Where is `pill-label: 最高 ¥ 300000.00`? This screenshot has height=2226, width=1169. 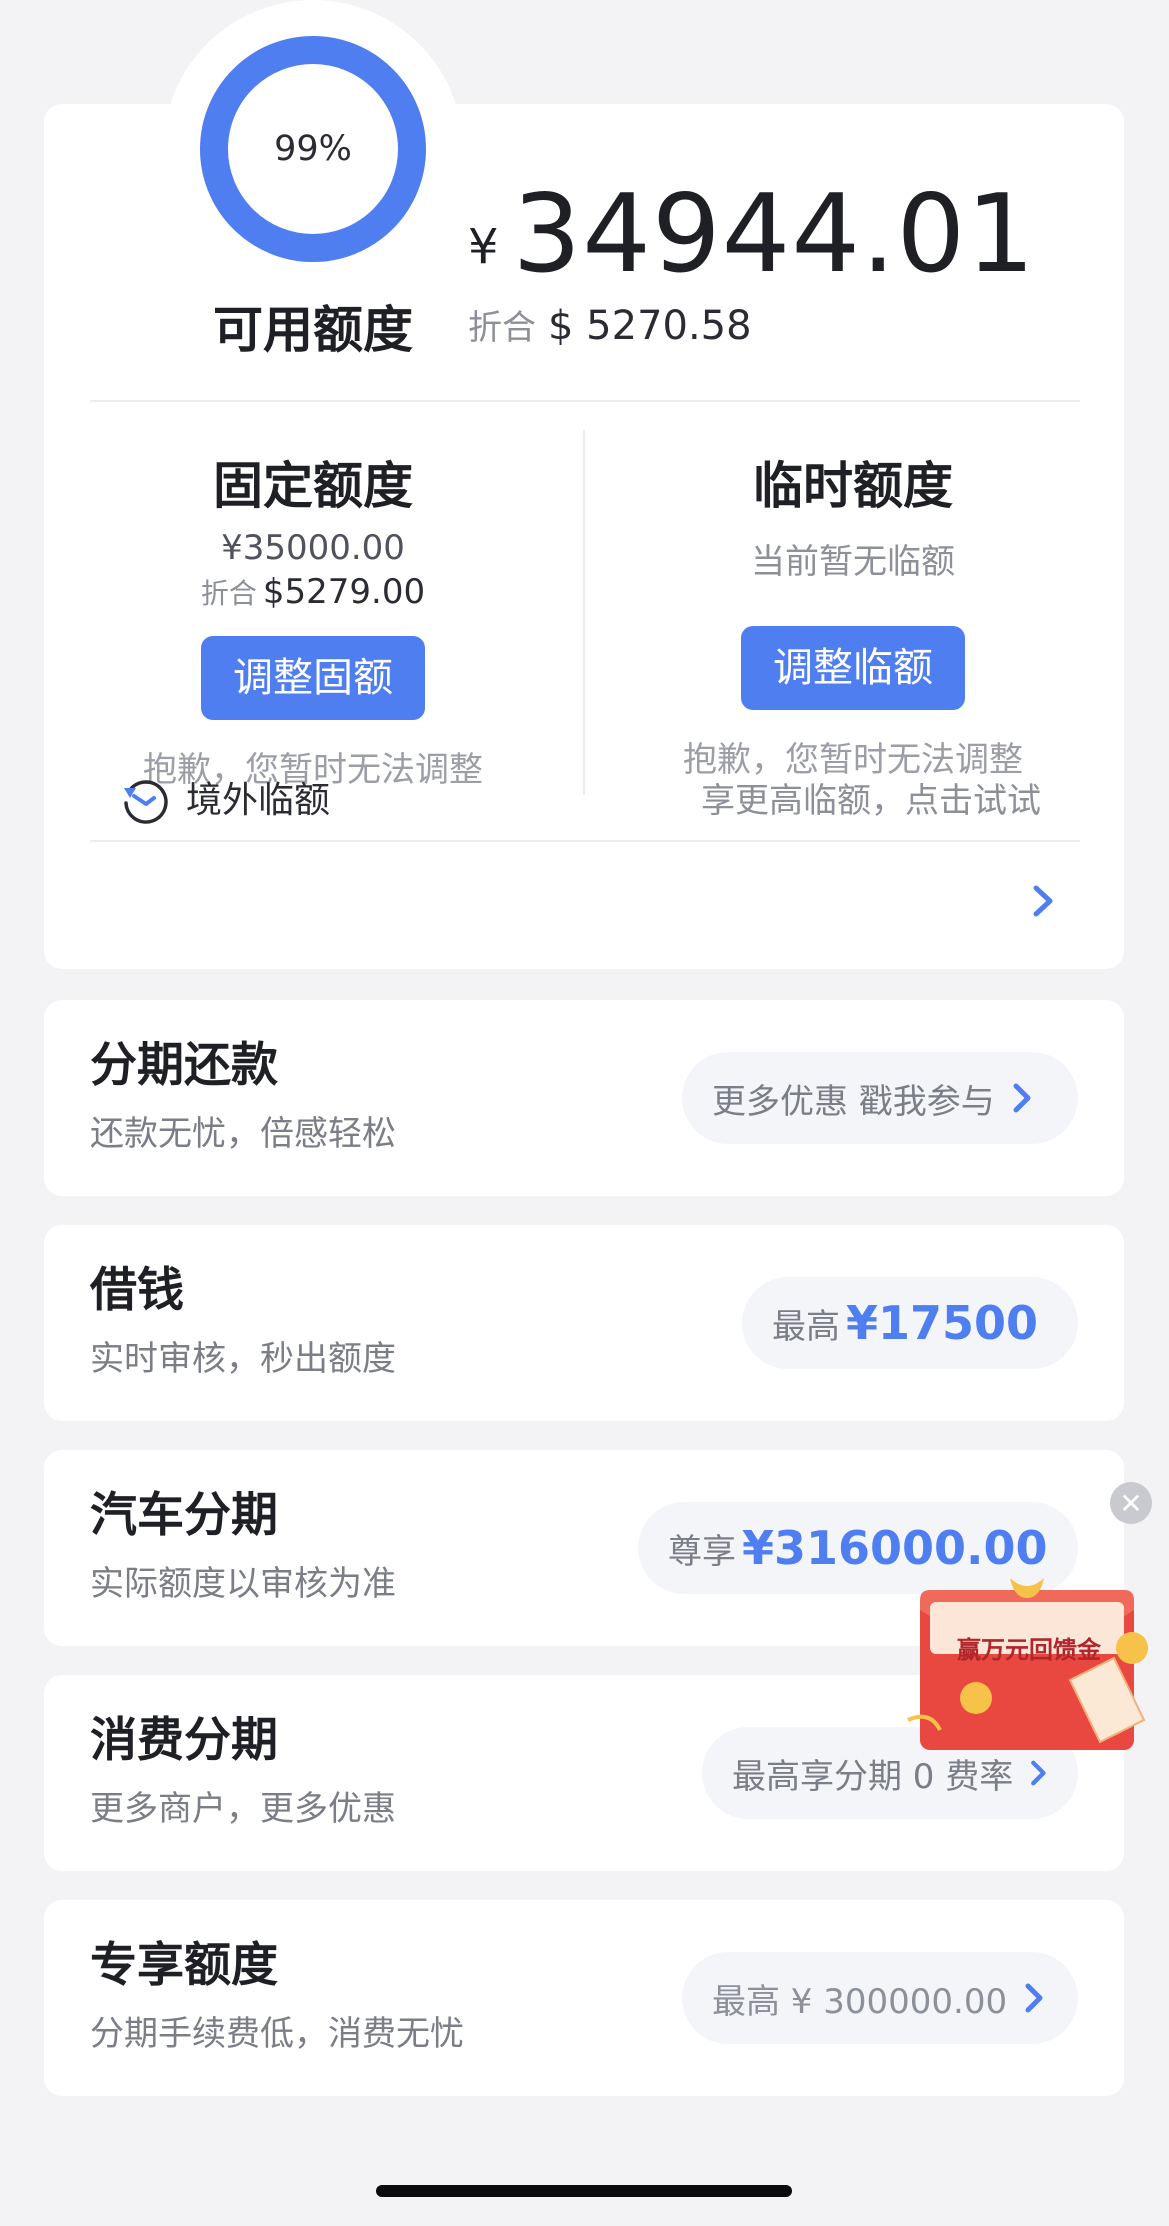 pill-label: 最高 ¥ 300000.00 is located at coordinates (860, 2001).